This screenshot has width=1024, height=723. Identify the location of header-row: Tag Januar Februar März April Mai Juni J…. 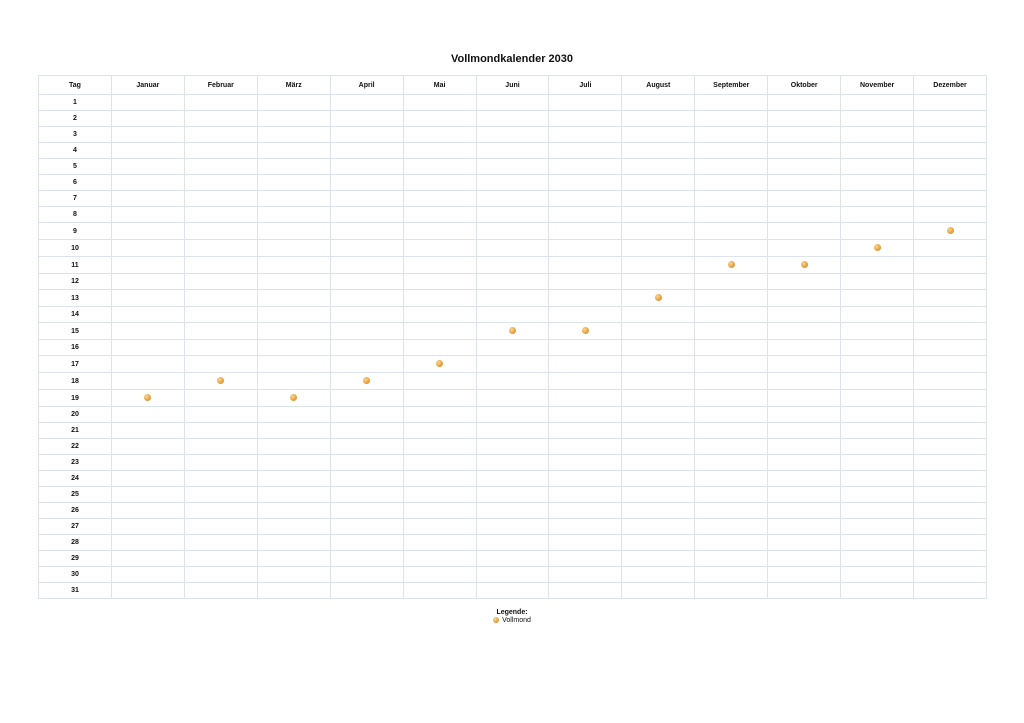
(512, 85).